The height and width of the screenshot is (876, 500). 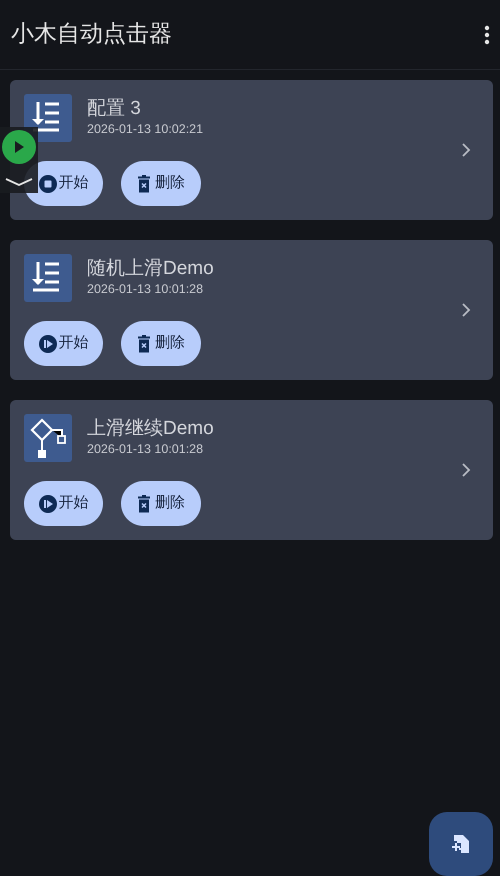 What do you see at coordinates (150, 429) in the screenshot?
I see `config-title: 上滑继续Demo` at bounding box center [150, 429].